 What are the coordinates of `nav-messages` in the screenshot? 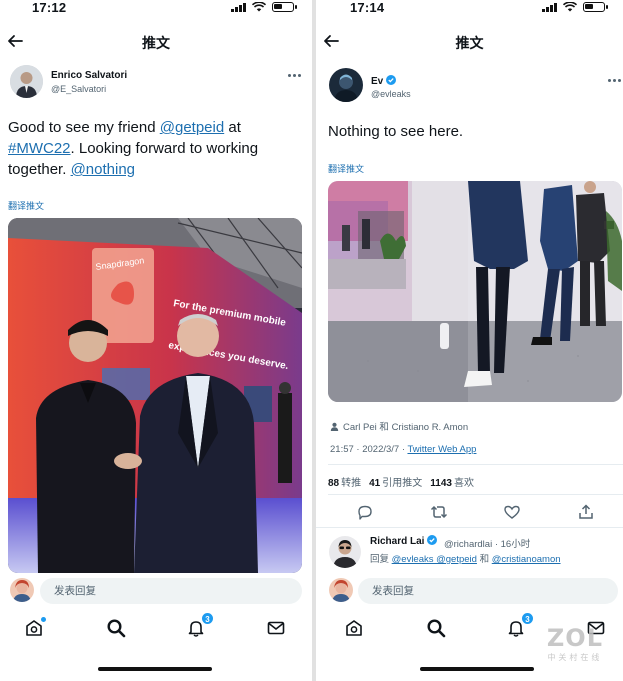 It's located at (276, 628).